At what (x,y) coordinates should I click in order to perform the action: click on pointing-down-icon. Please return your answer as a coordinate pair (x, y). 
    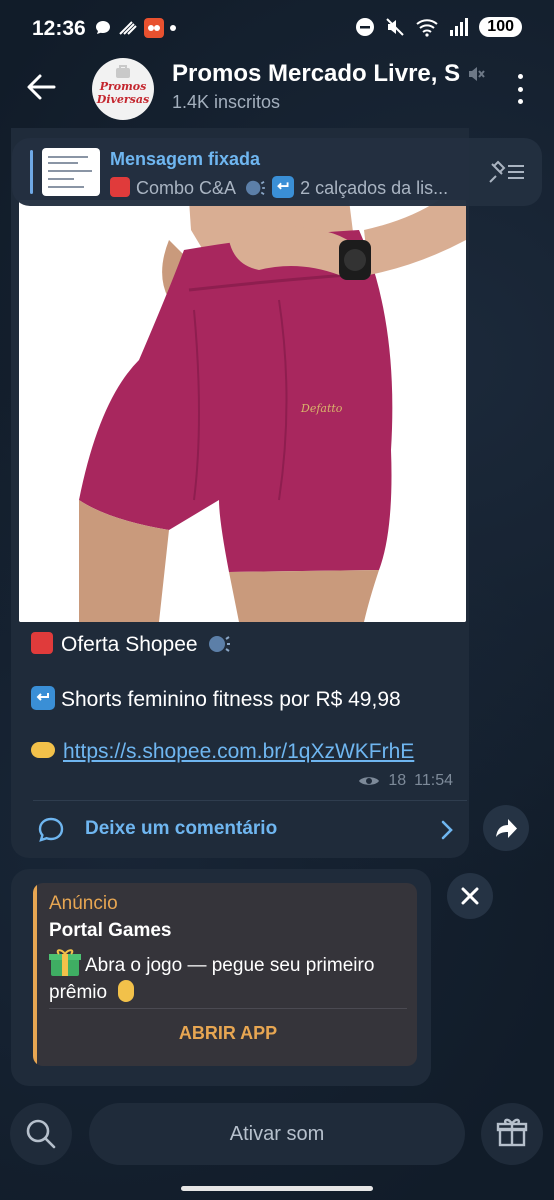
    Looking at the image, I should click on (126, 991).